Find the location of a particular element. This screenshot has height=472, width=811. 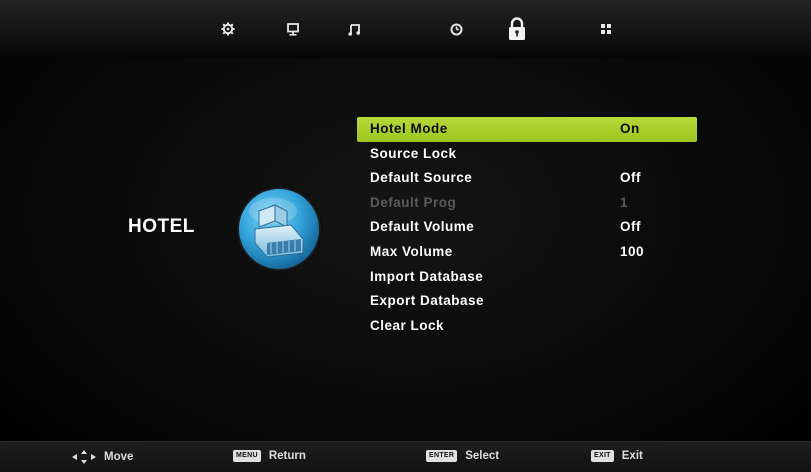

hint-exit: EXIT Exit is located at coordinates (617, 456).